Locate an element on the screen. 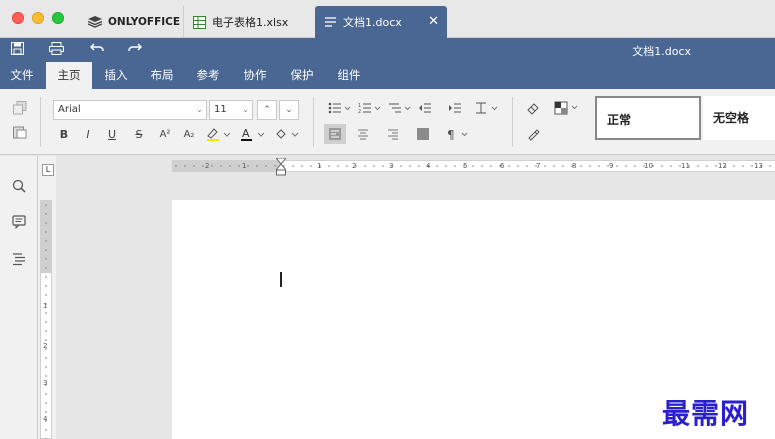  ruler-label: 5 is located at coordinates (465, 166).